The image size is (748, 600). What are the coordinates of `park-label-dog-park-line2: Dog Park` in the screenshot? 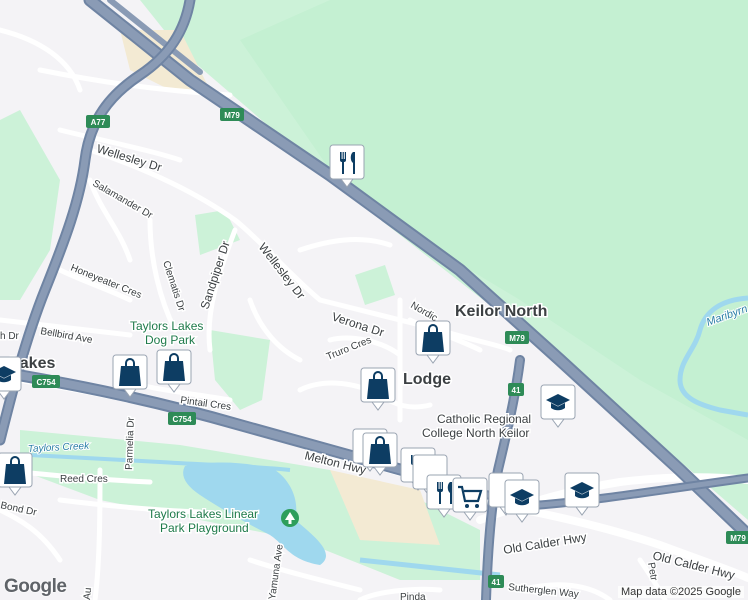 It's located at (170, 340).